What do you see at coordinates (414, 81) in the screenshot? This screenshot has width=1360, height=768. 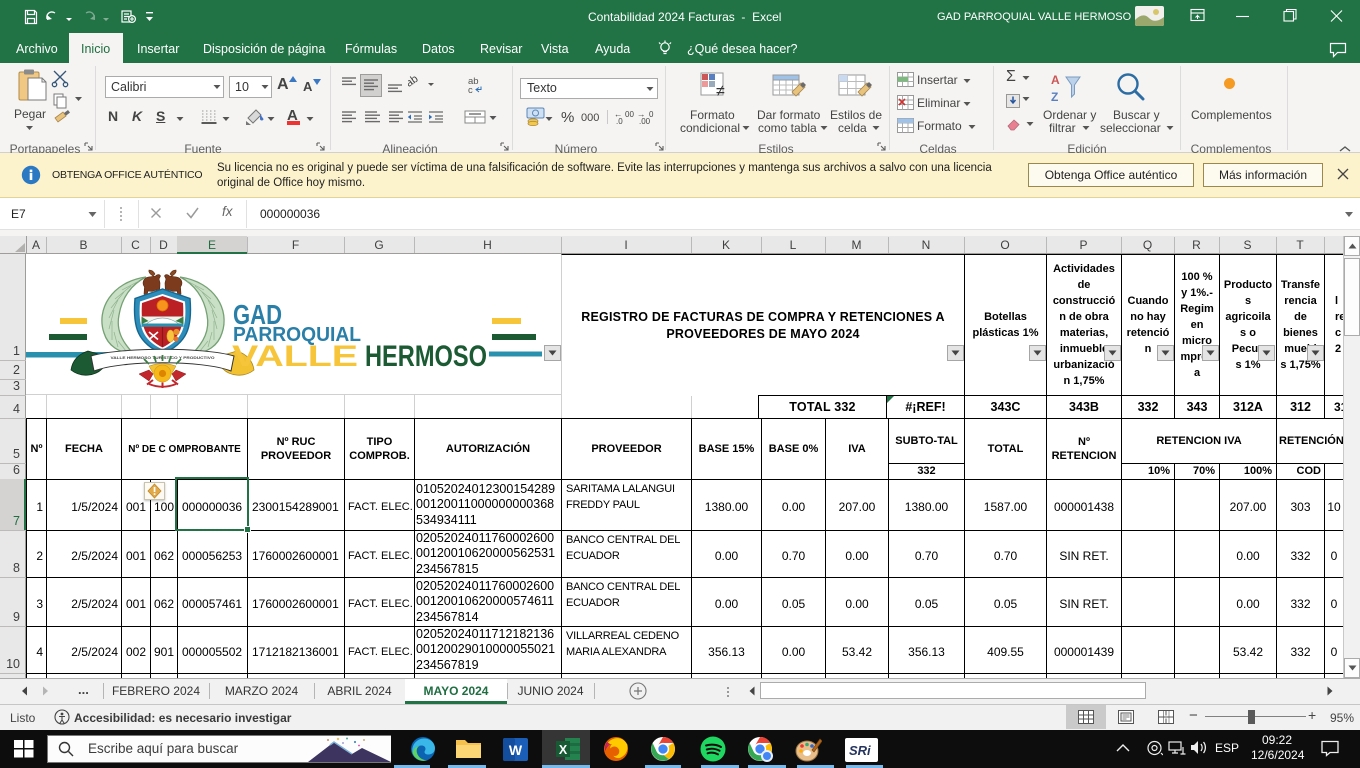 I see `svg-text: ab` at bounding box center [414, 81].